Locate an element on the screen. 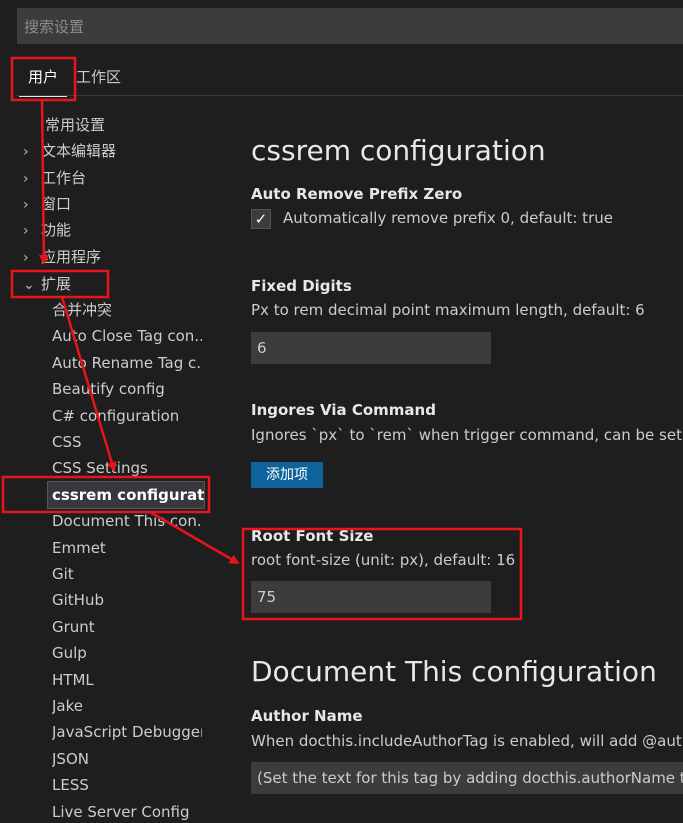 This screenshot has width=683, height=823. fixed-digits-input: 6 is located at coordinates (371, 348).